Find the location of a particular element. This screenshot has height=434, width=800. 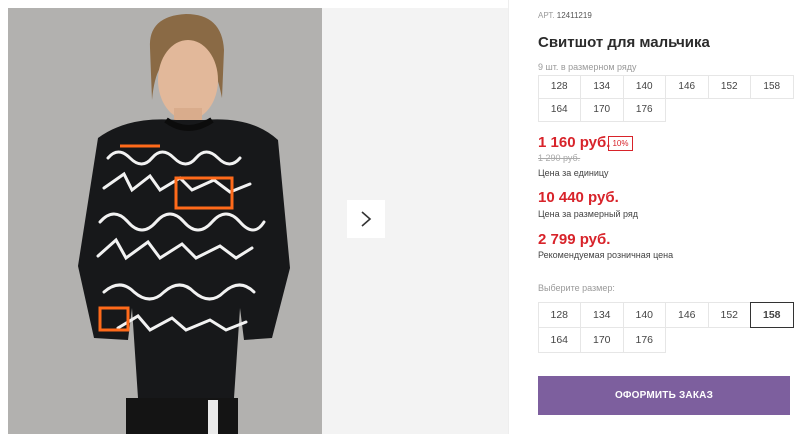

pack-size-cell: 164 is located at coordinates (559, 109).